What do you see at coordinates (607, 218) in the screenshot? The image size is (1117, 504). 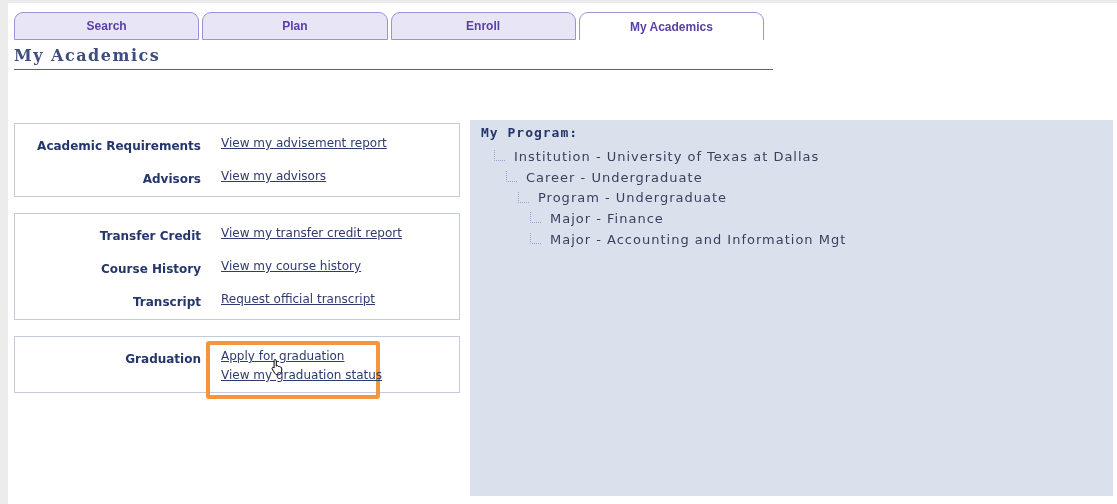 I see `tree-node-label: Major - Finance` at bounding box center [607, 218].